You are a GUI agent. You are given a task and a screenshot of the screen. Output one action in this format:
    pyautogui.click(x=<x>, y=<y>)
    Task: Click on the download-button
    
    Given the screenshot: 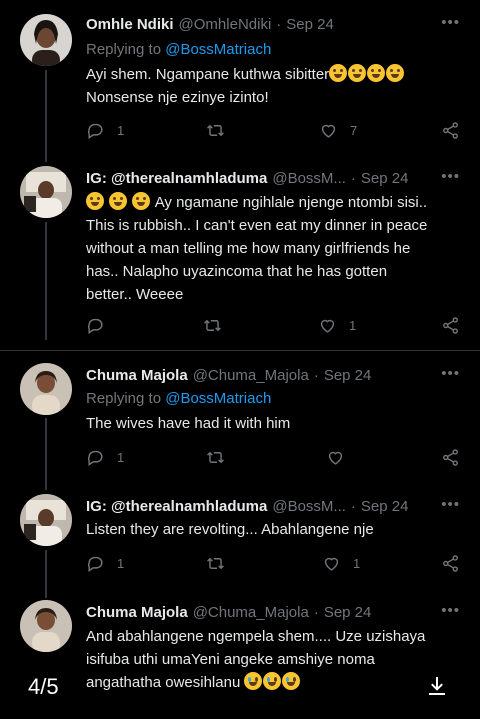 What is the action you would take?
    pyautogui.click(x=437, y=686)
    